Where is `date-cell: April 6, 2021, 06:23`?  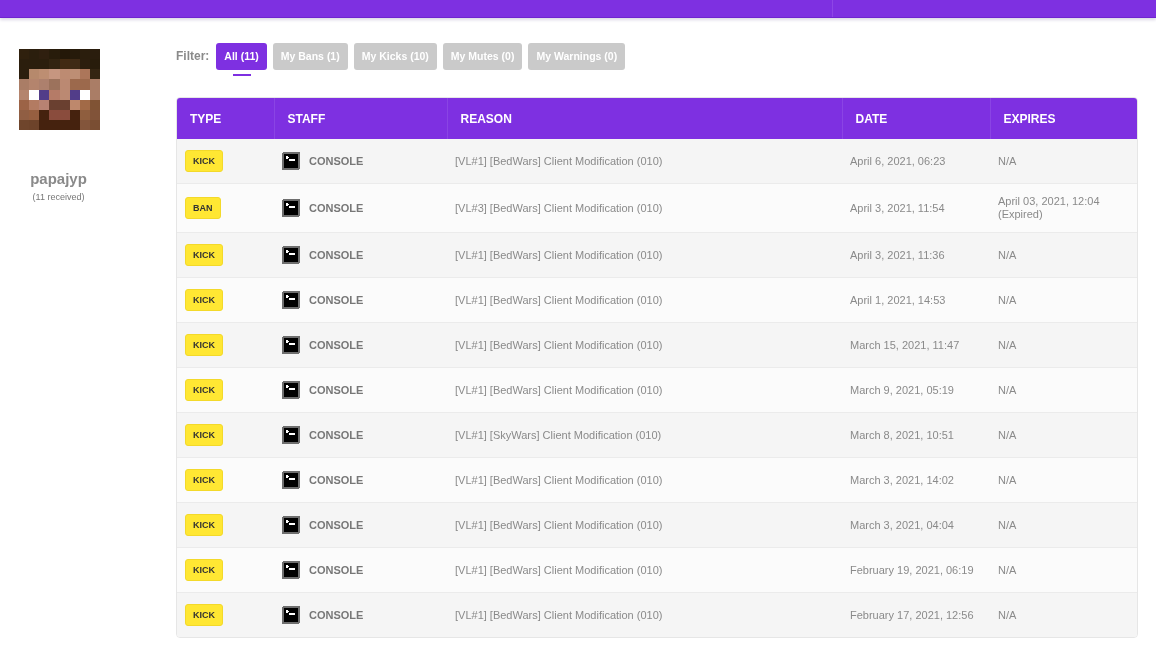
date-cell: April 6, 2021, 06:23 is located at coordinates (916, 161).